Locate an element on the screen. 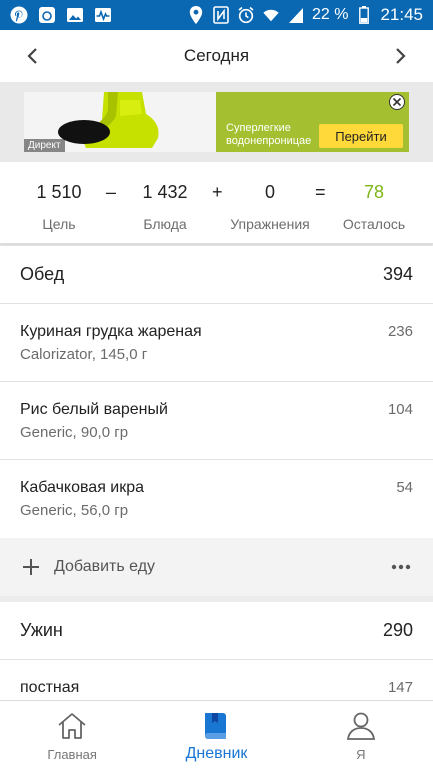 The image size is (433, 770). plus-icon is located at coordinates (31, 567).